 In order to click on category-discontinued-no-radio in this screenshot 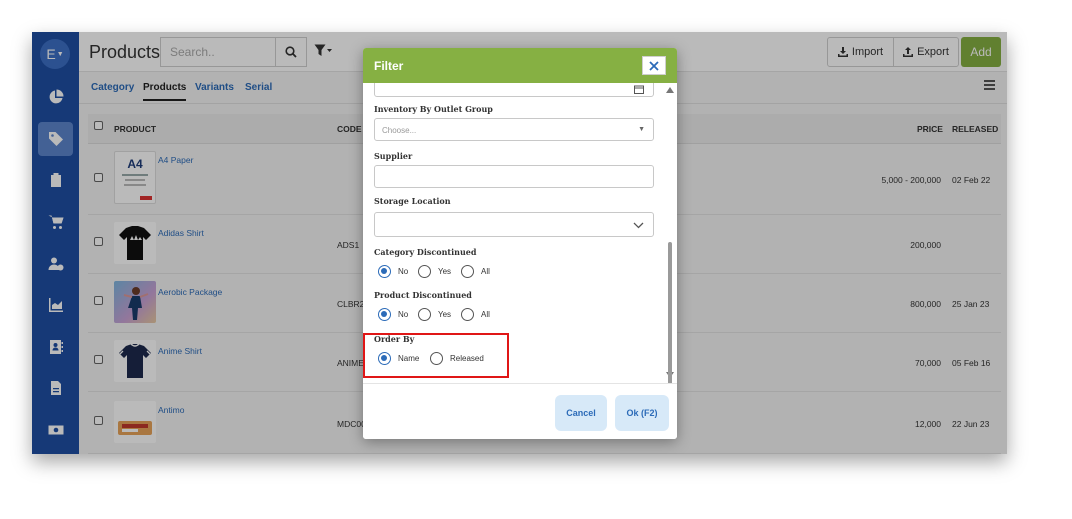, I will do `click(384, 271)`.